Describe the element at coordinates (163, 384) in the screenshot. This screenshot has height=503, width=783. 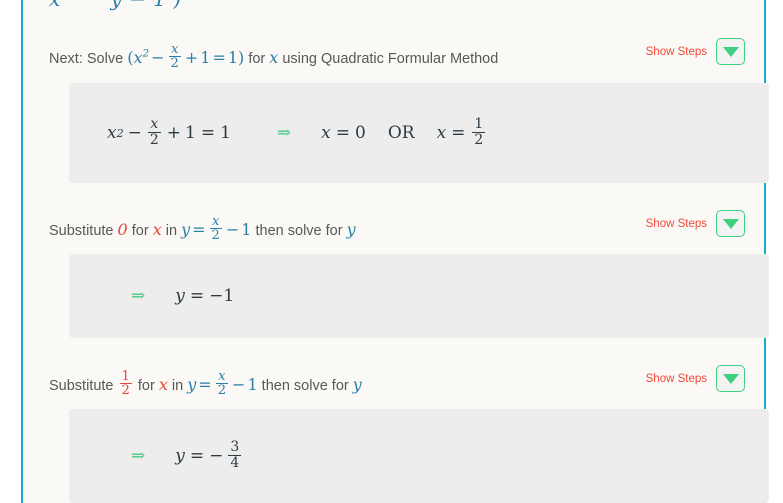
I see `substitute-target-var-3: x` at that location.